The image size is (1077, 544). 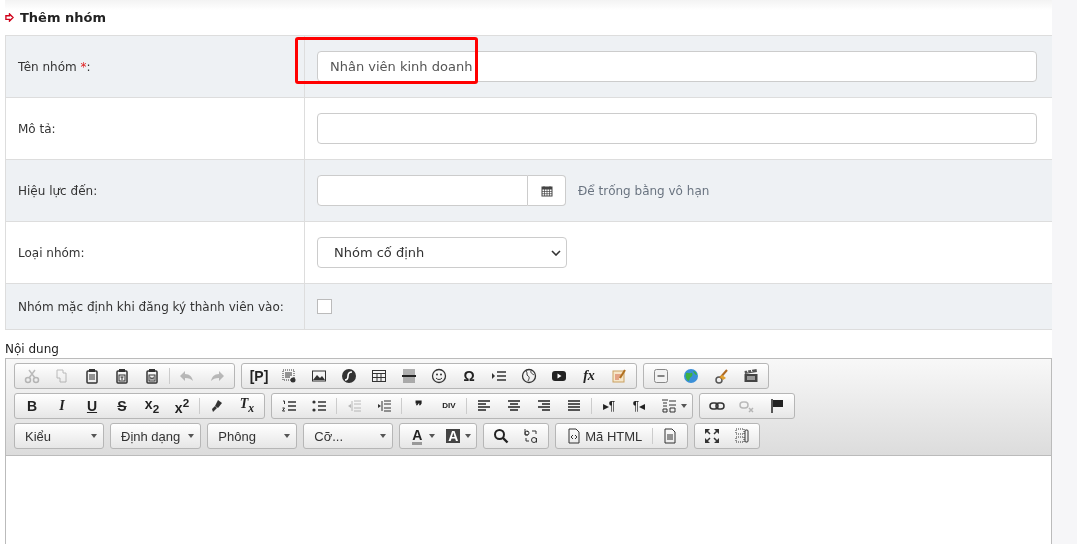 What do you see at coordinates (422, 190) in the screenshot?
I see `date-field` at bounding box center [422, 190].